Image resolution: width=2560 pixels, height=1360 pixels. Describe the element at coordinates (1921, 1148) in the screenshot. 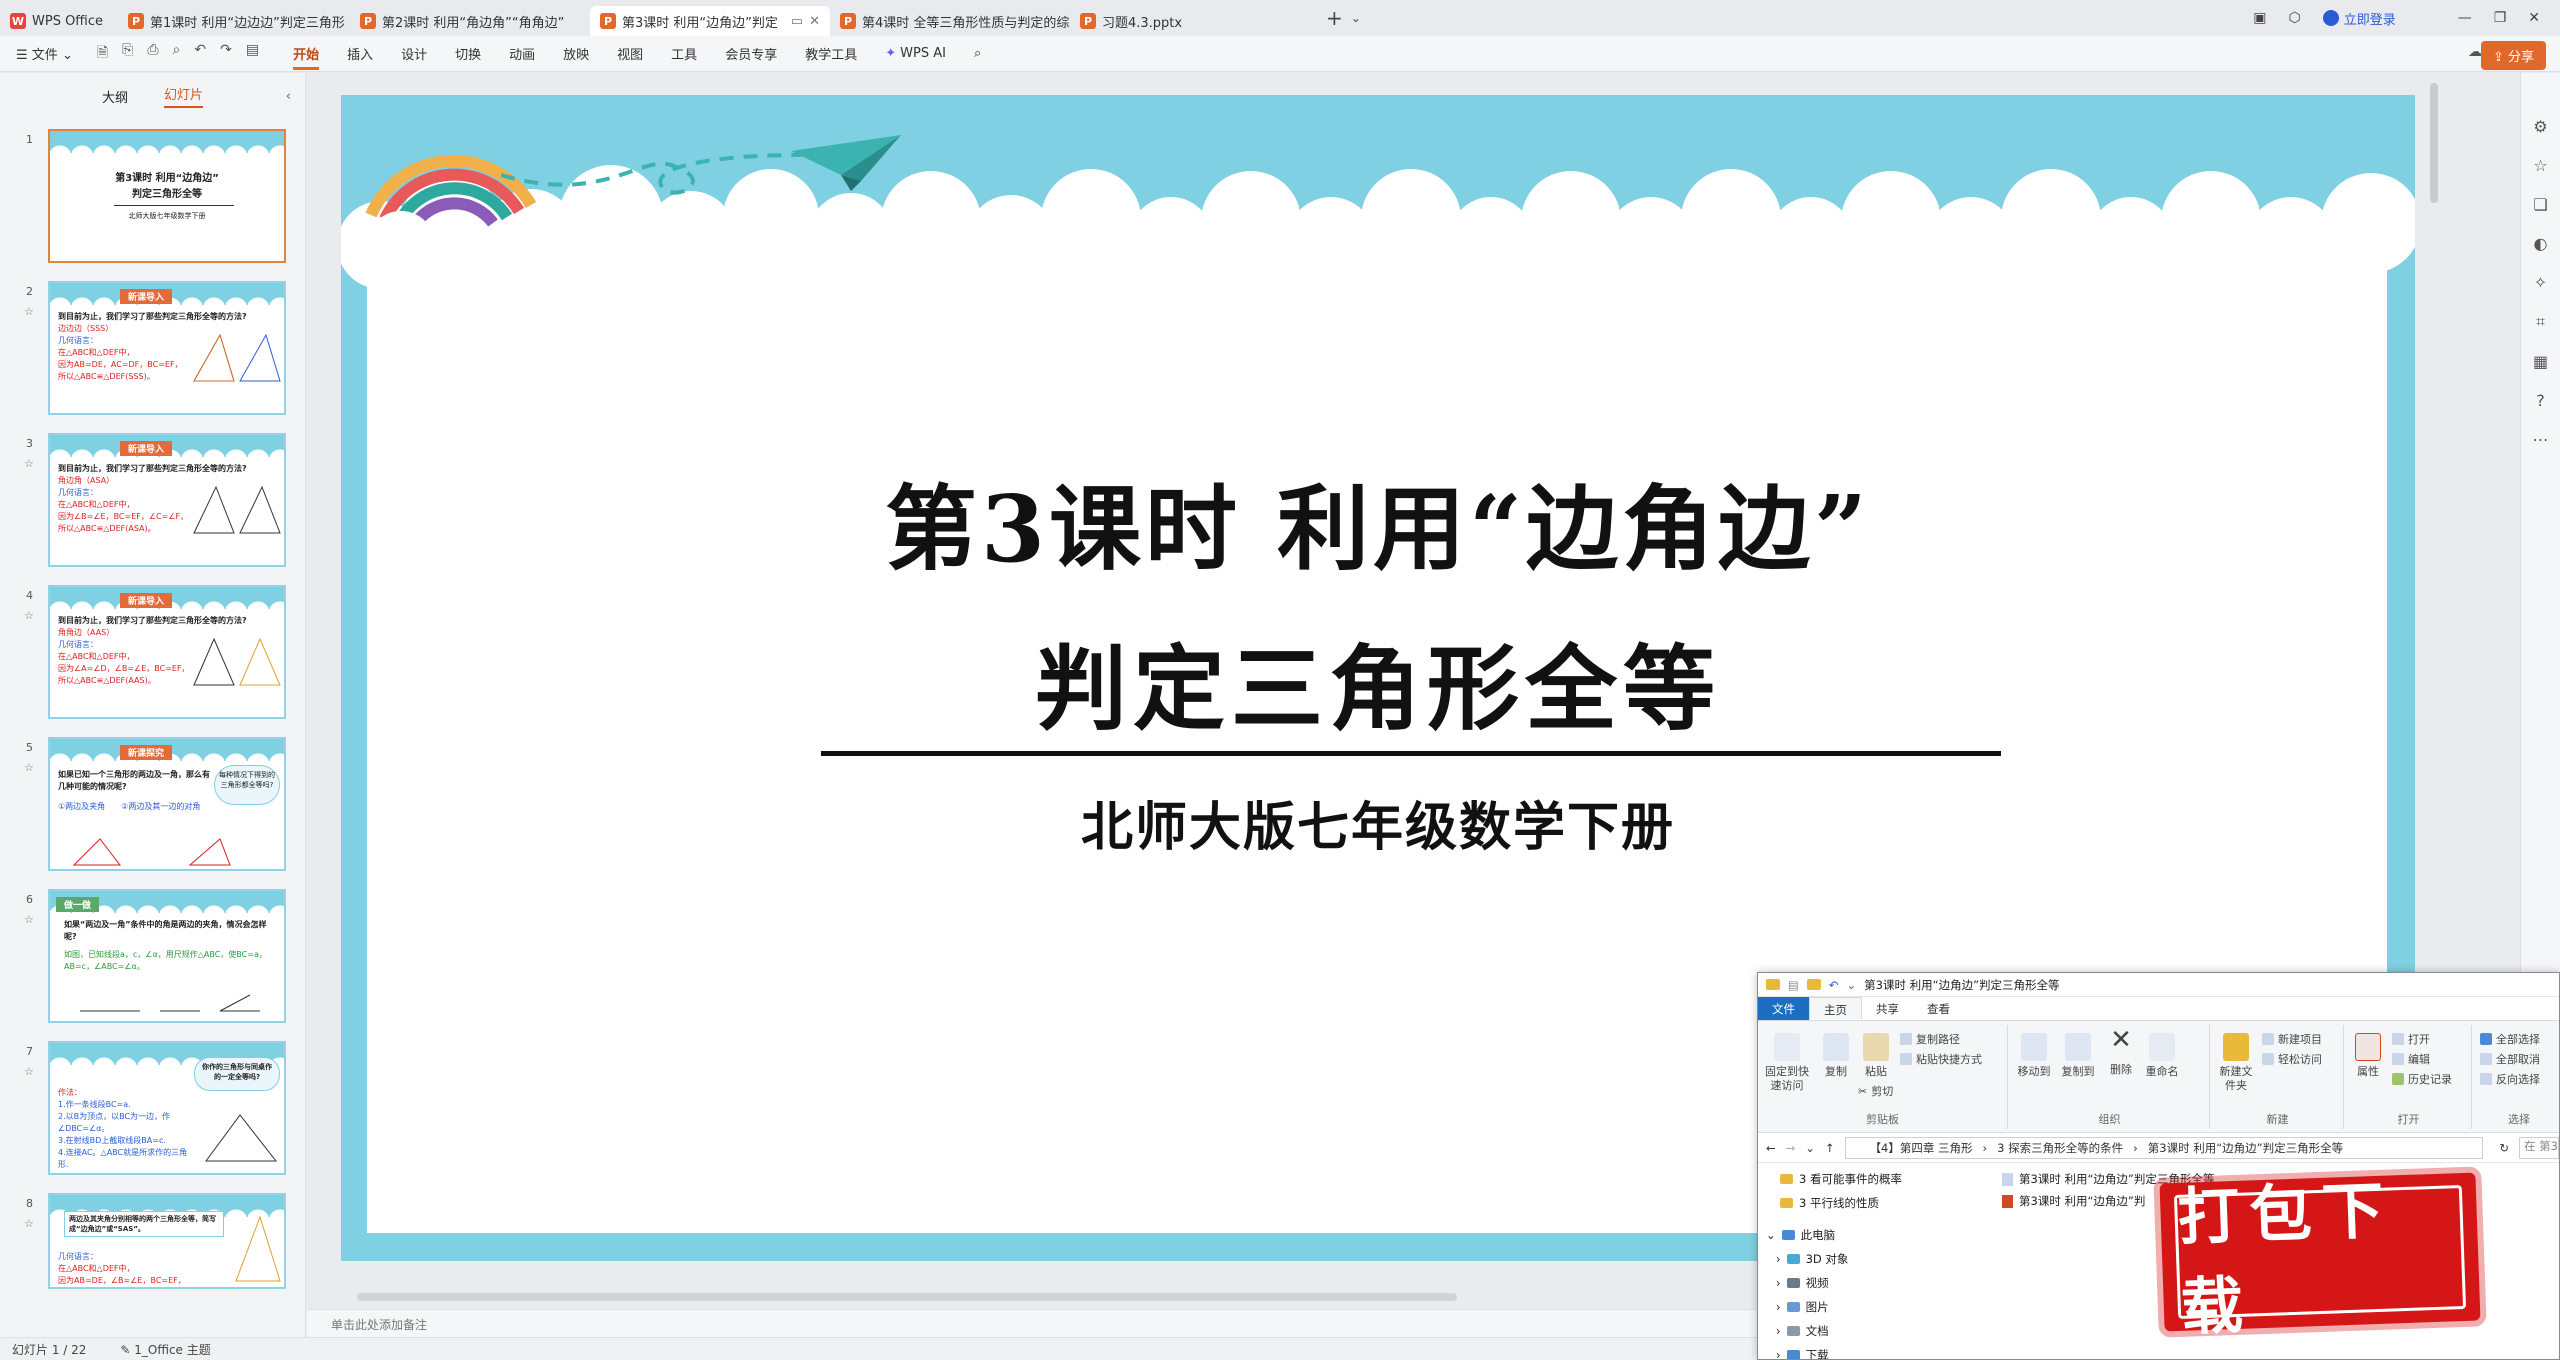

I see `breadcrumb-item: 【4】第四章 三角形` at that location.